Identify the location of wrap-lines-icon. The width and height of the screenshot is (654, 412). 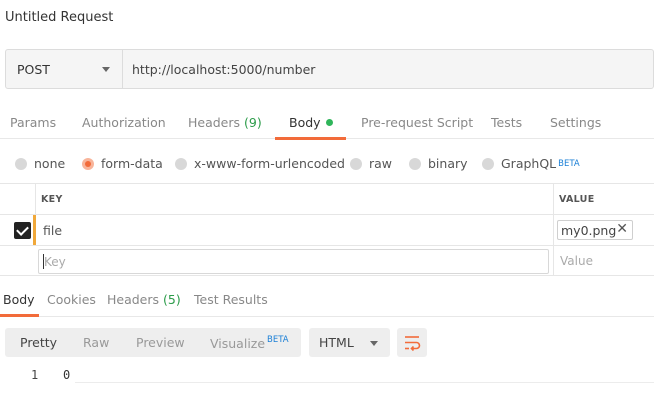
(413, 344).